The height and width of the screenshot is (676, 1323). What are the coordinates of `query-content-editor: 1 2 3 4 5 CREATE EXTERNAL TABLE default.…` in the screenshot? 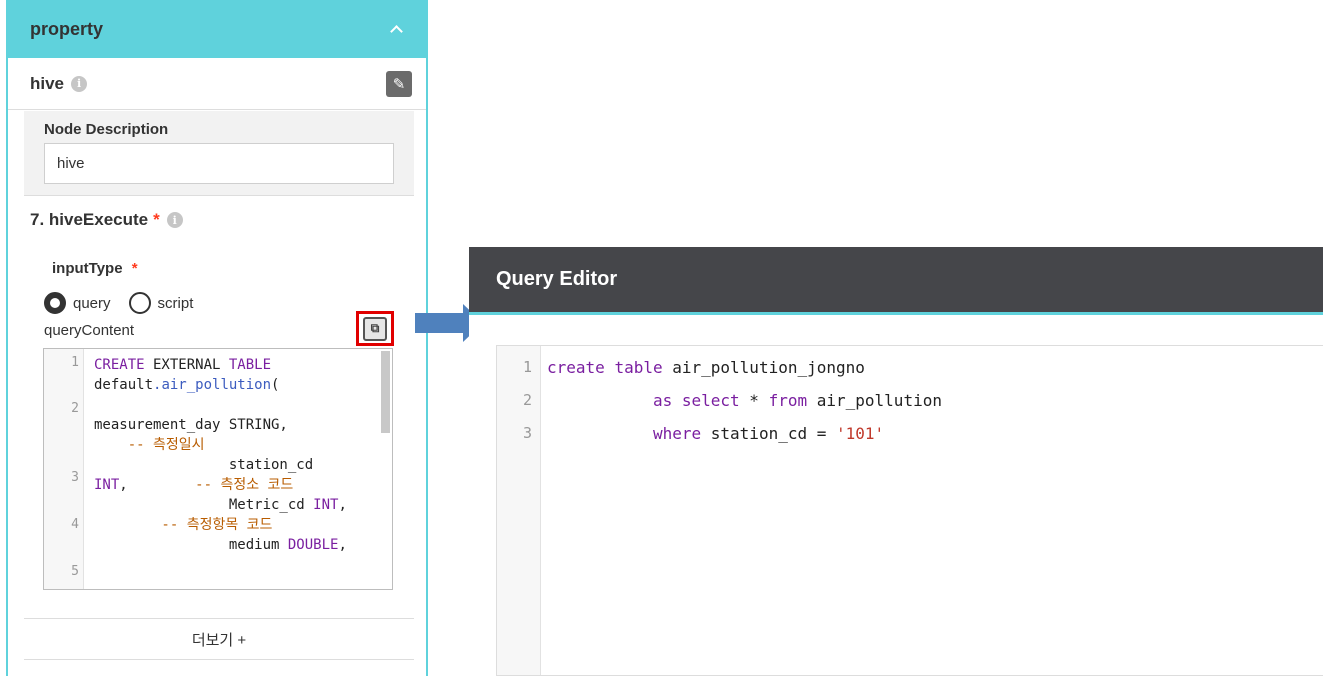 It's located at (218, 469).